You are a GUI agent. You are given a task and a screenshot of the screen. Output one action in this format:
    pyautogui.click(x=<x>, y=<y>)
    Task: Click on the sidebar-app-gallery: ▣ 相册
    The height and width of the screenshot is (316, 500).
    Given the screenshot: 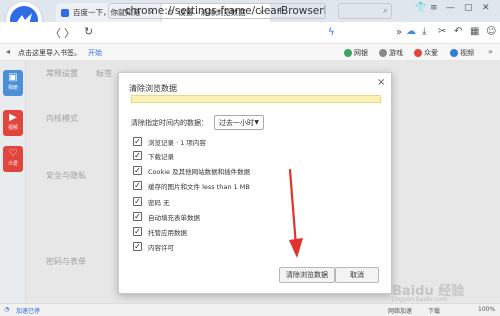 What is the action you would take?
    pyautogui.click(x=13, y=83)
    